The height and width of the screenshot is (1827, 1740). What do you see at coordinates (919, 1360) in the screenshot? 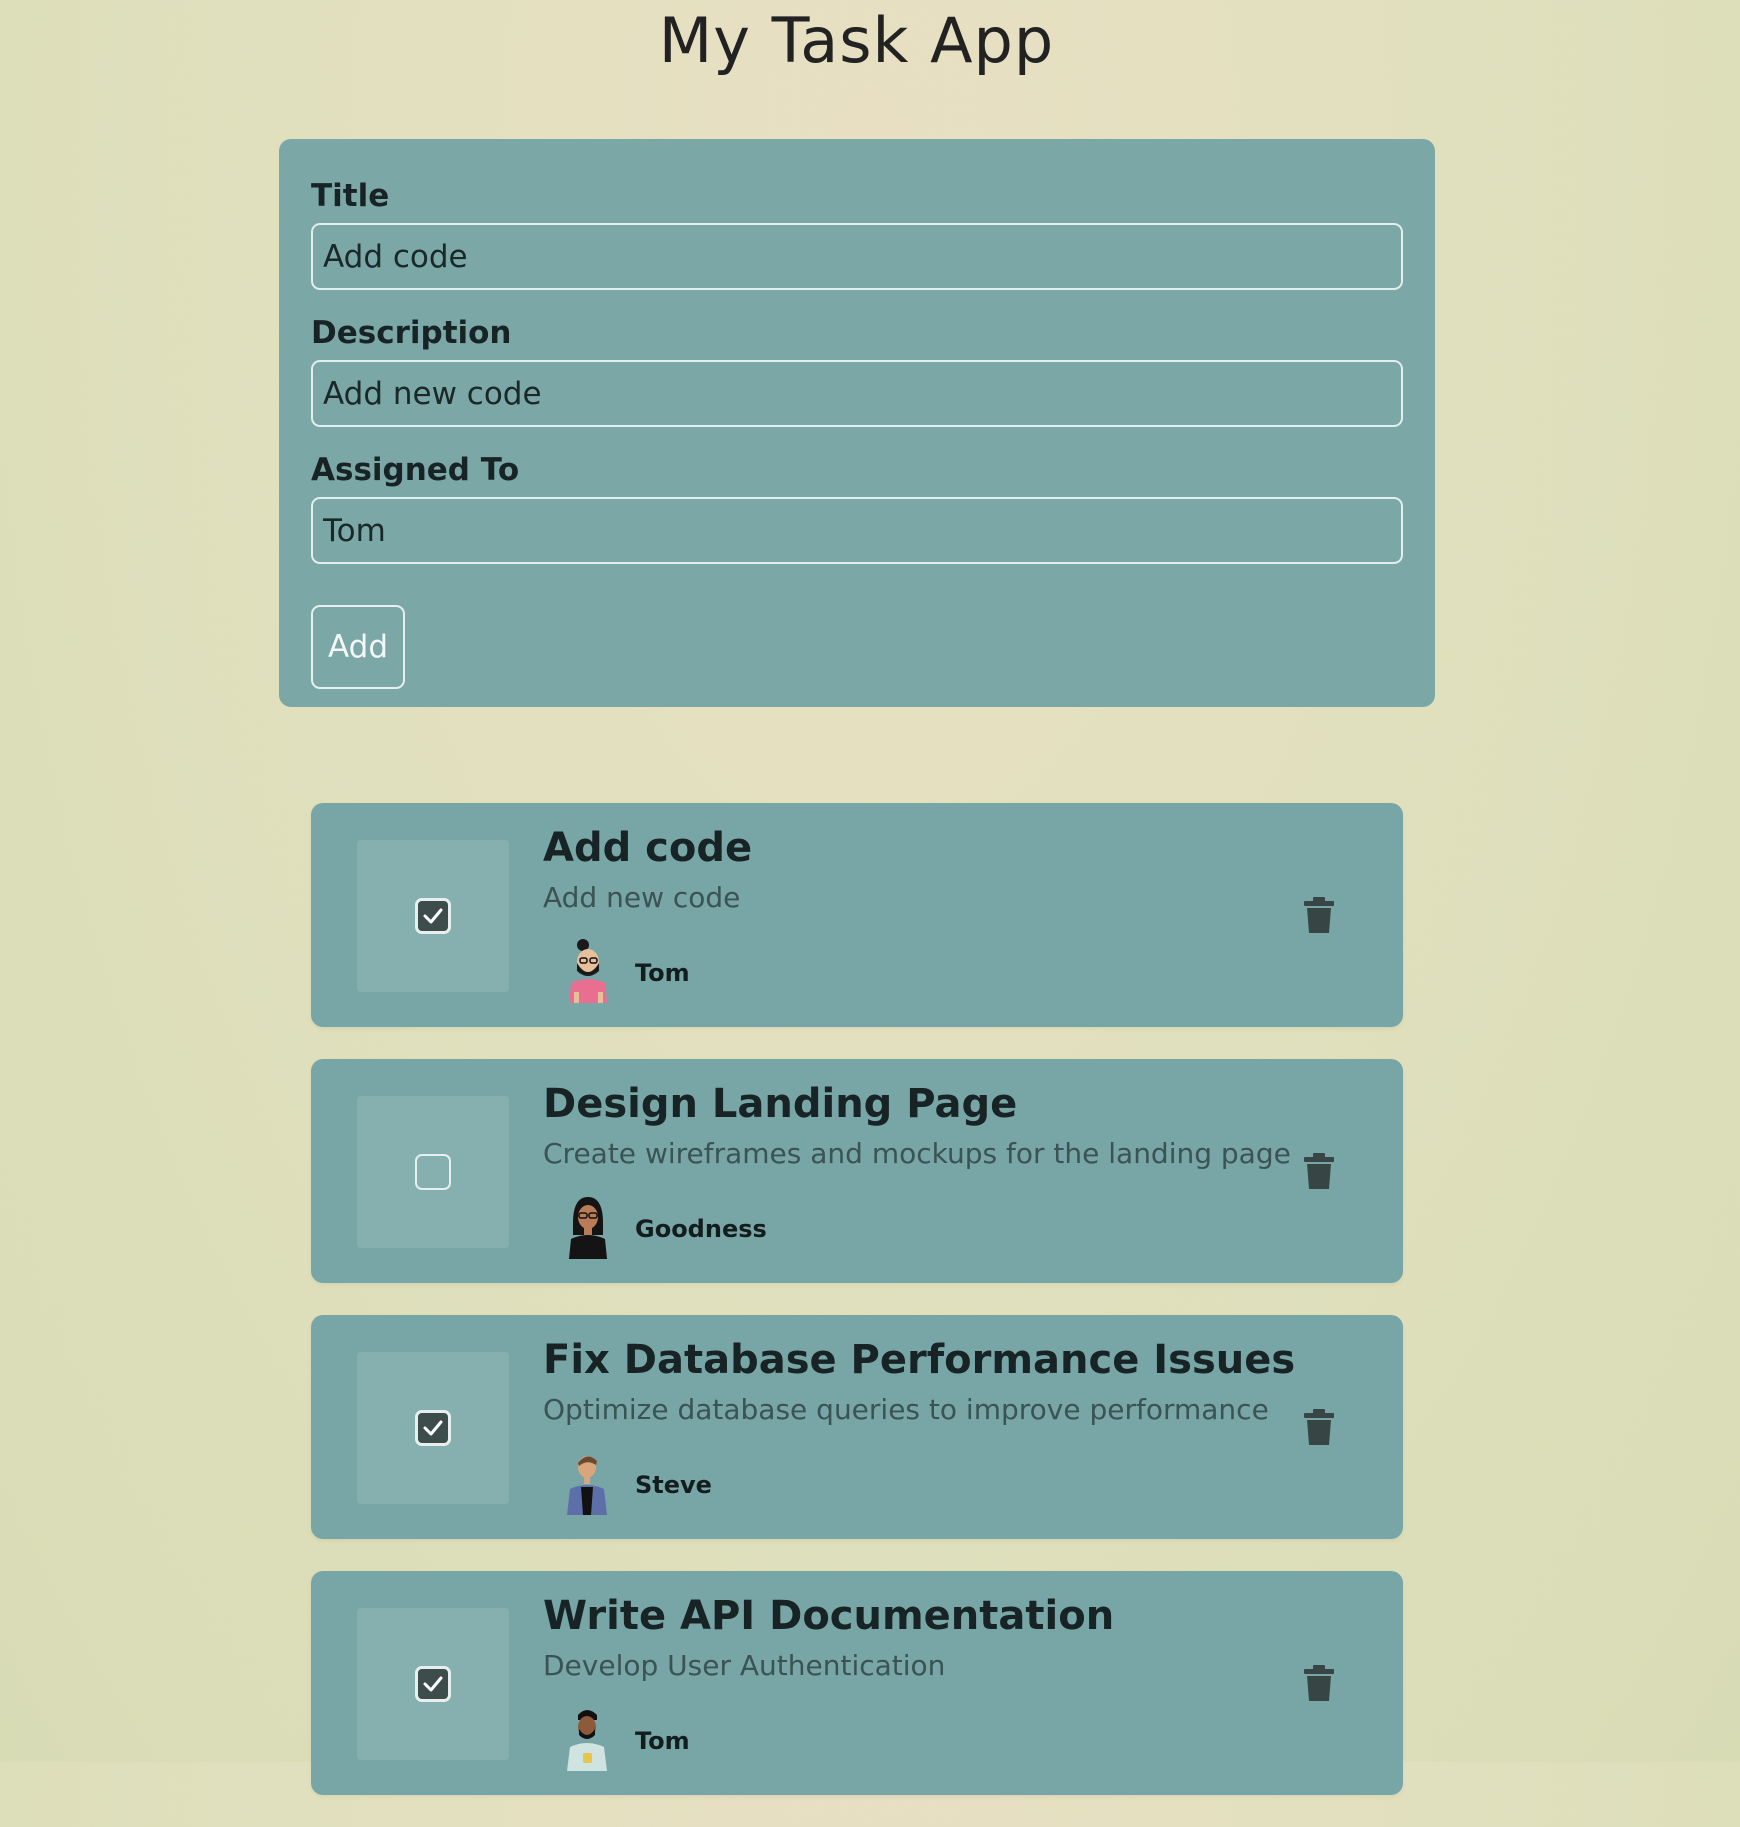
I see `task-title: Fix Database Performance Issues` at bounding box center [919, 1360].